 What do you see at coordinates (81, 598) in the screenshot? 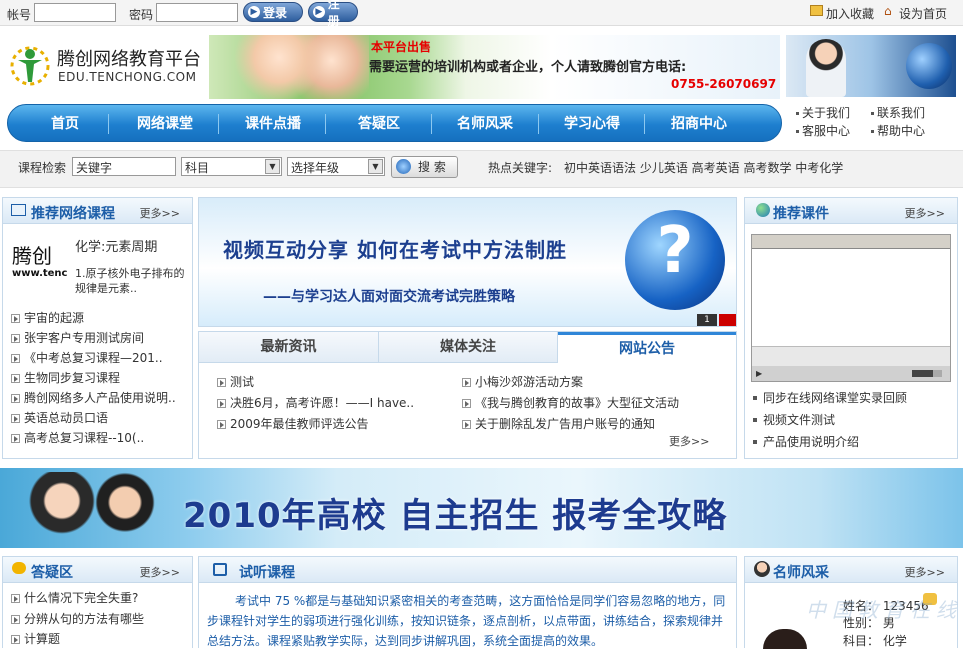
I see `qa-item: 什么情况下完全失重?` at bounding box center [81, 598].